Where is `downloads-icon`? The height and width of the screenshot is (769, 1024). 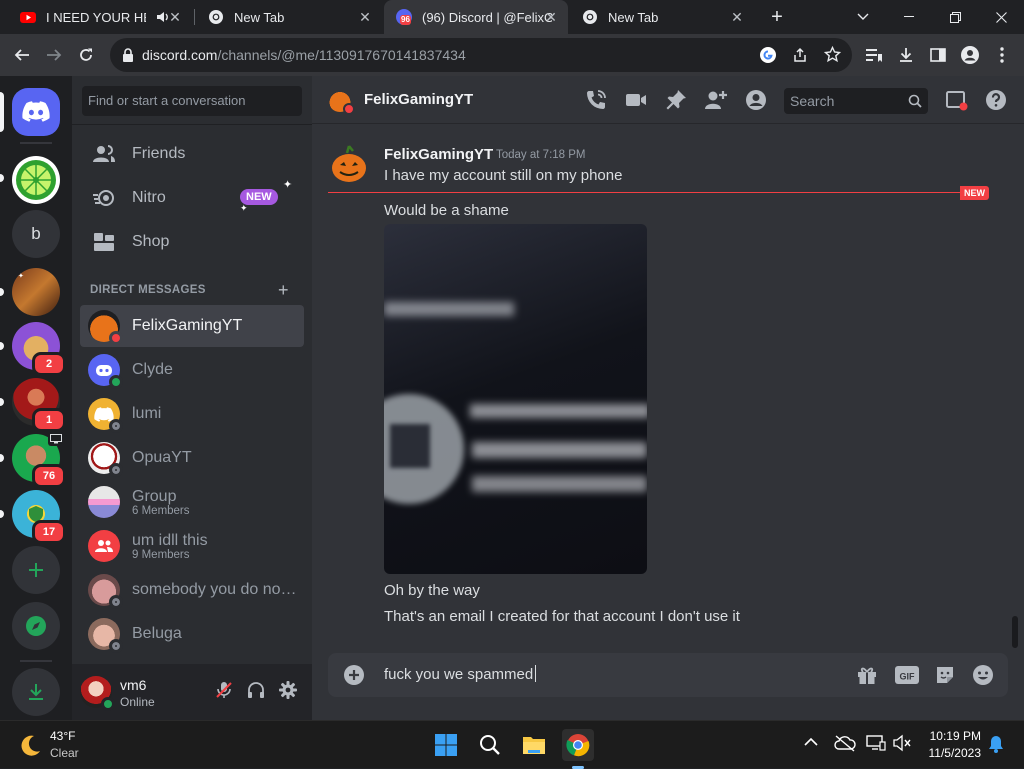 downloads-icon is located at coordinates (906, 55).